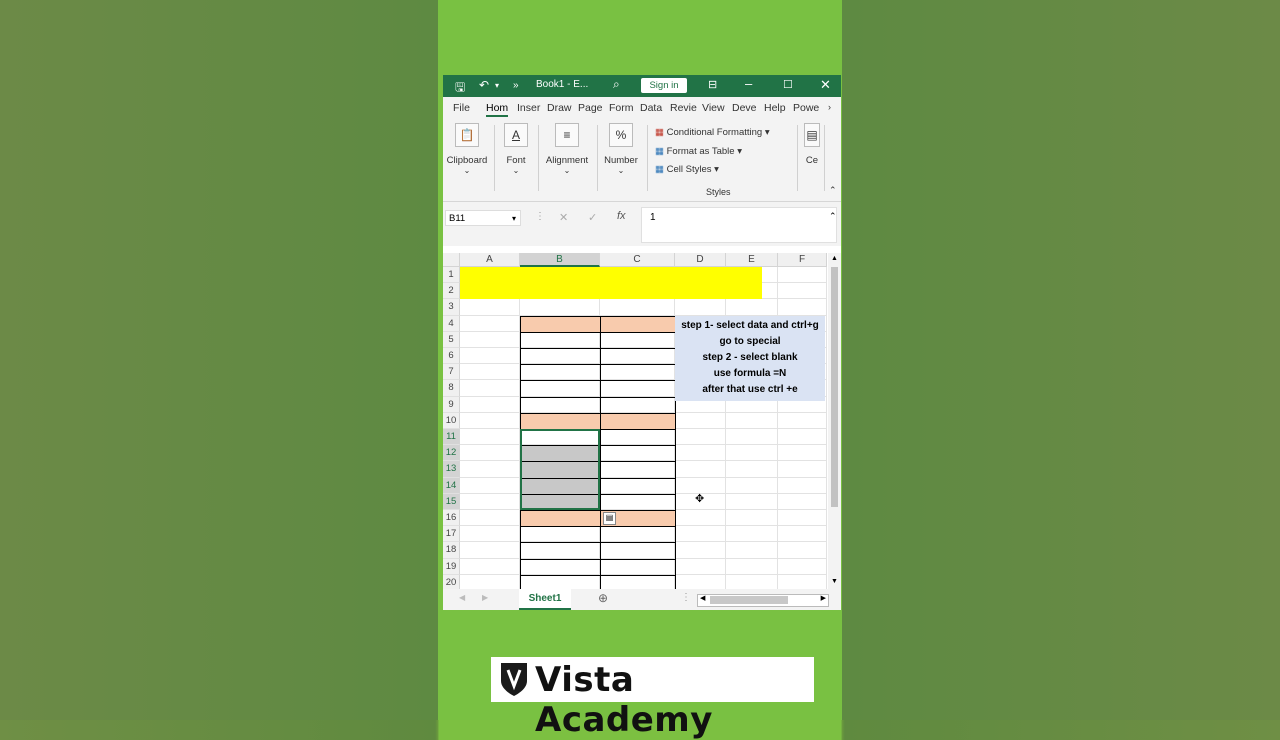 This screenshot has height=740, width=1280. Describe the element at coordinates (467, 149) in the screenshot. I see `clipboard-group: 📋 Clipboard ⌄` at that location.